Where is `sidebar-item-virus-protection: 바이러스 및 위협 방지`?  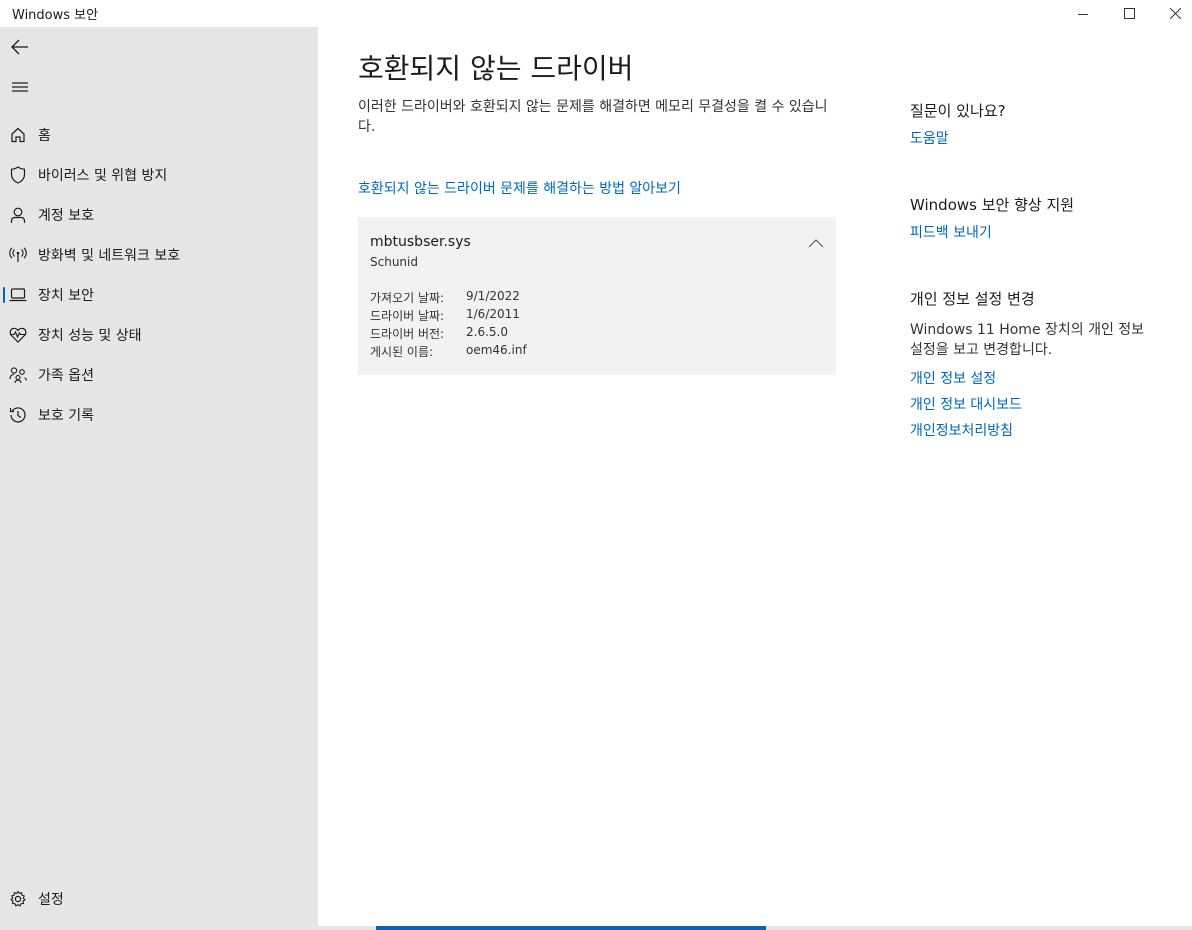 sidebar-item-virus-protection: 바이러스 및 위협 방지 is located at coordinates (159, 175).